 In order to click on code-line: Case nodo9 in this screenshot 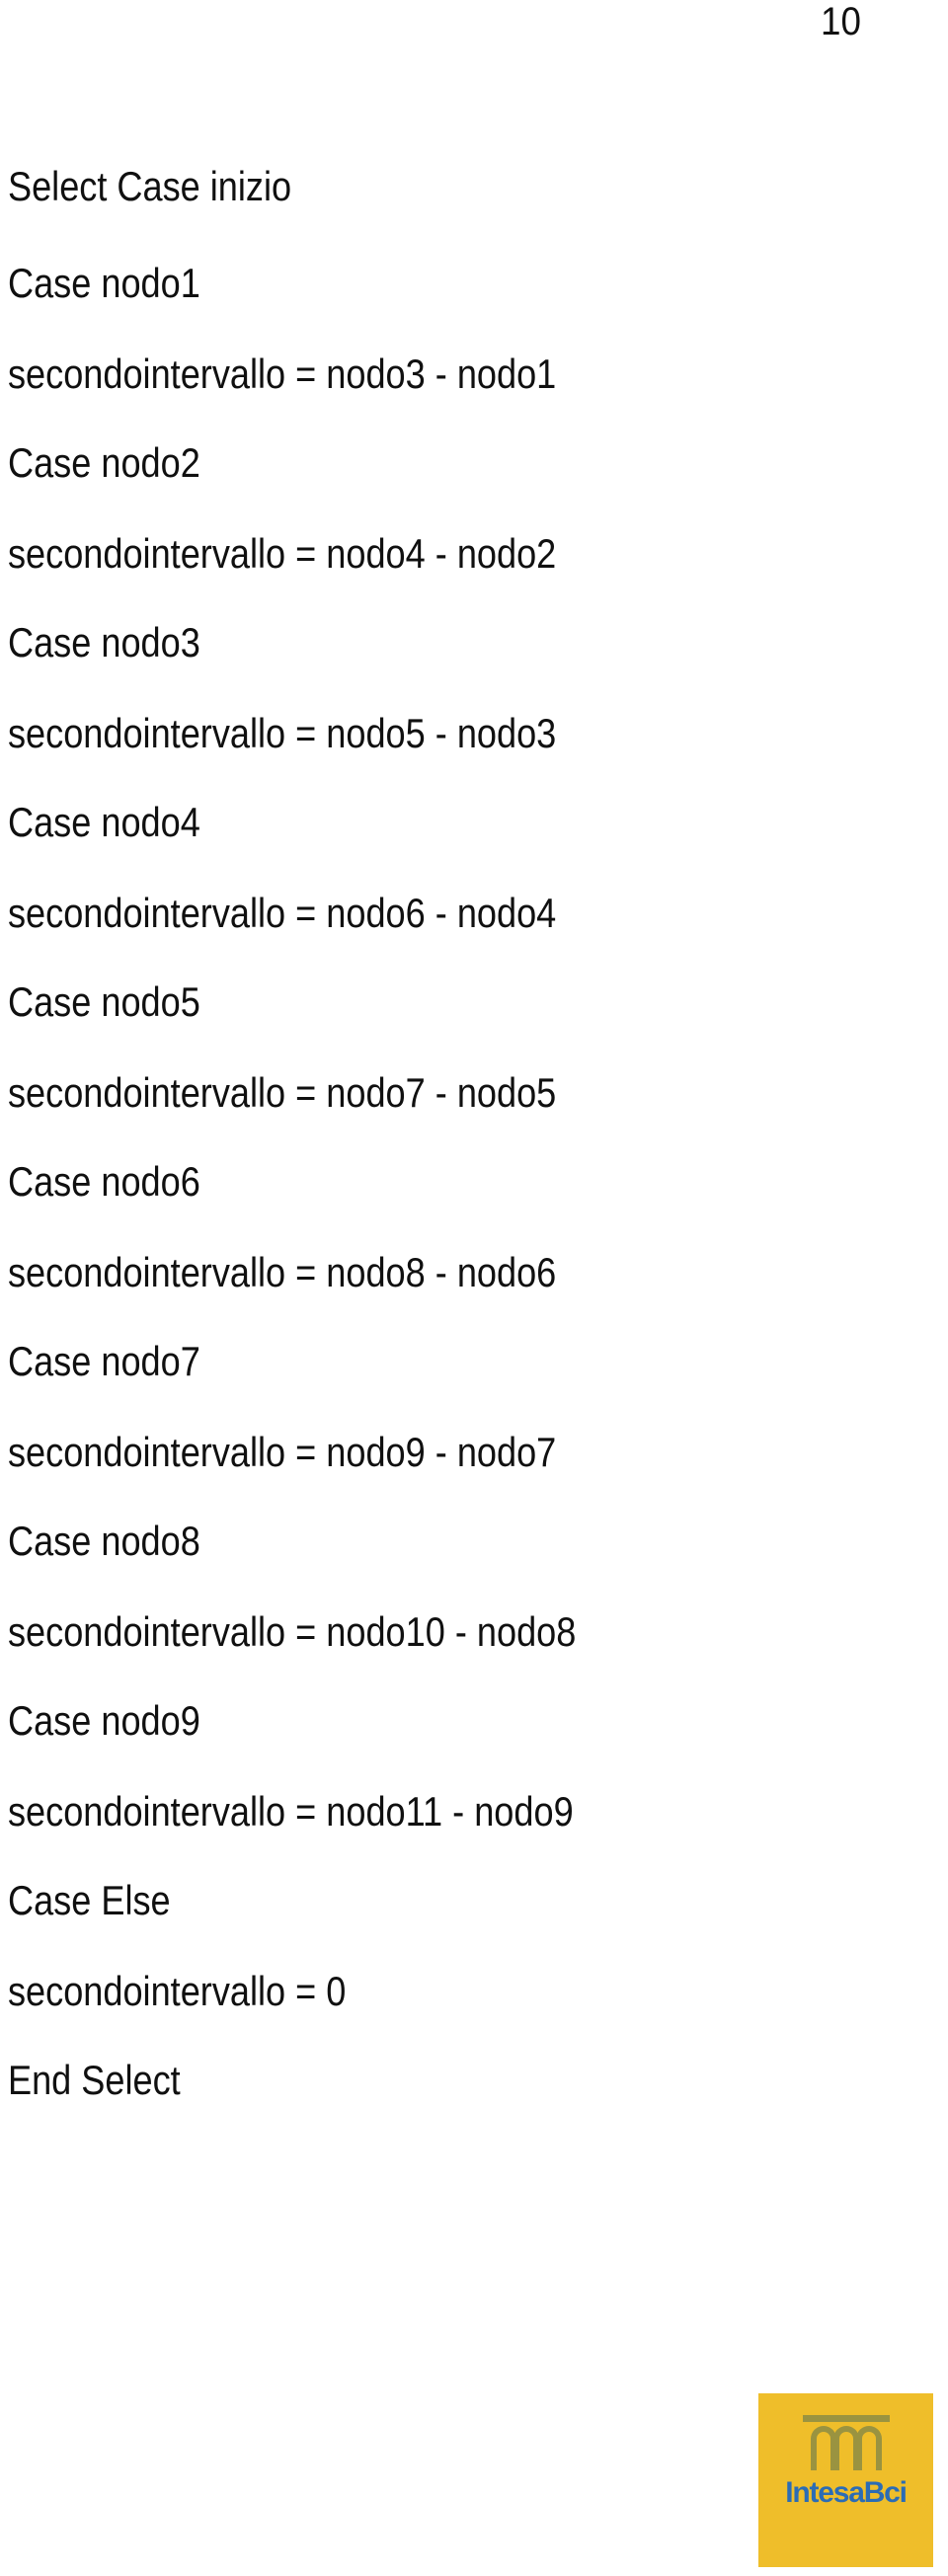, I will do `click(104, 1720)`.